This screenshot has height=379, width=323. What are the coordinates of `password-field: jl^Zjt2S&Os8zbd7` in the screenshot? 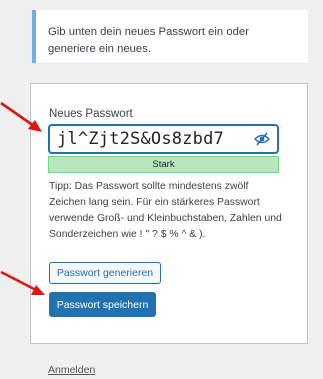 It's located at (163, 139).